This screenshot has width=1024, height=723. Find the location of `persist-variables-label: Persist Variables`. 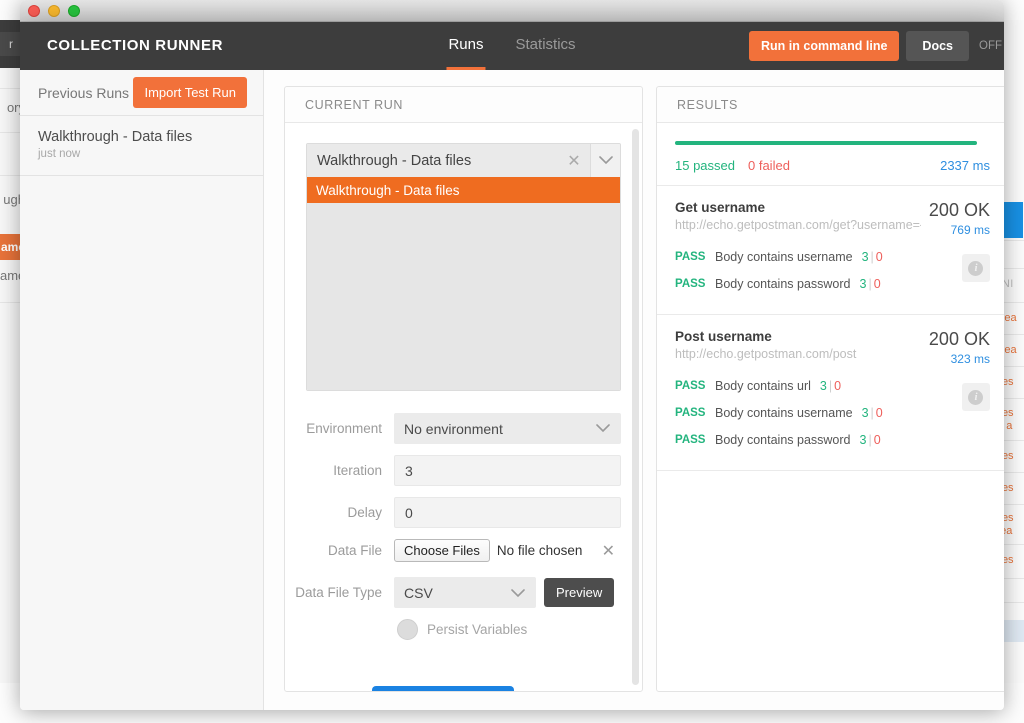

persist-variables-label: Persist Variables is located at coordinates (477, 629).